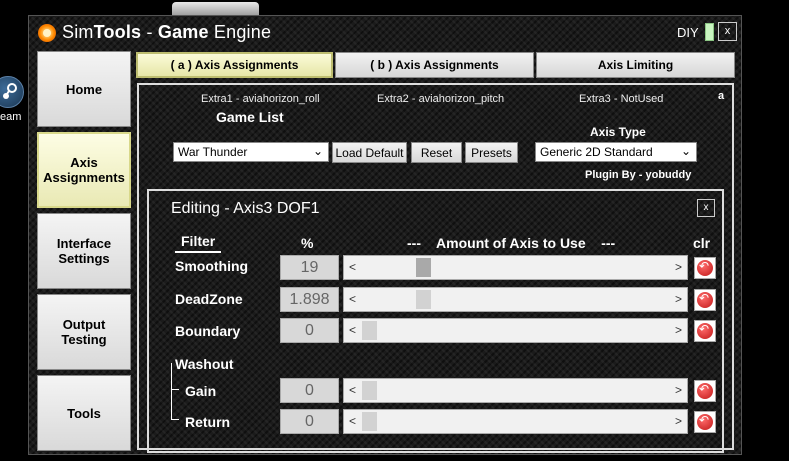  Describe the element at coordinates (309, 330) in the screenshot. I see `boundary-value: 0` at that location.